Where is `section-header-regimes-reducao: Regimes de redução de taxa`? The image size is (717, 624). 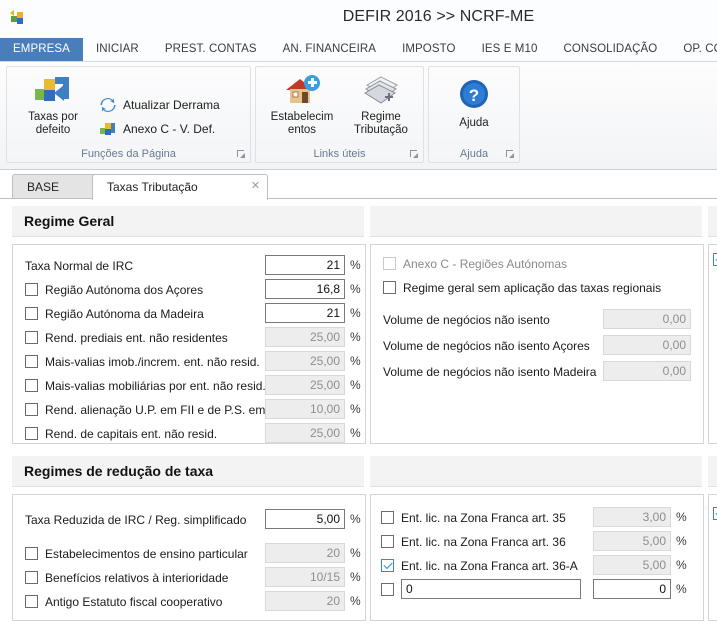 section-header-regimes-reducao: Regimes de redução de taxa is located at coordinates (188, 471).